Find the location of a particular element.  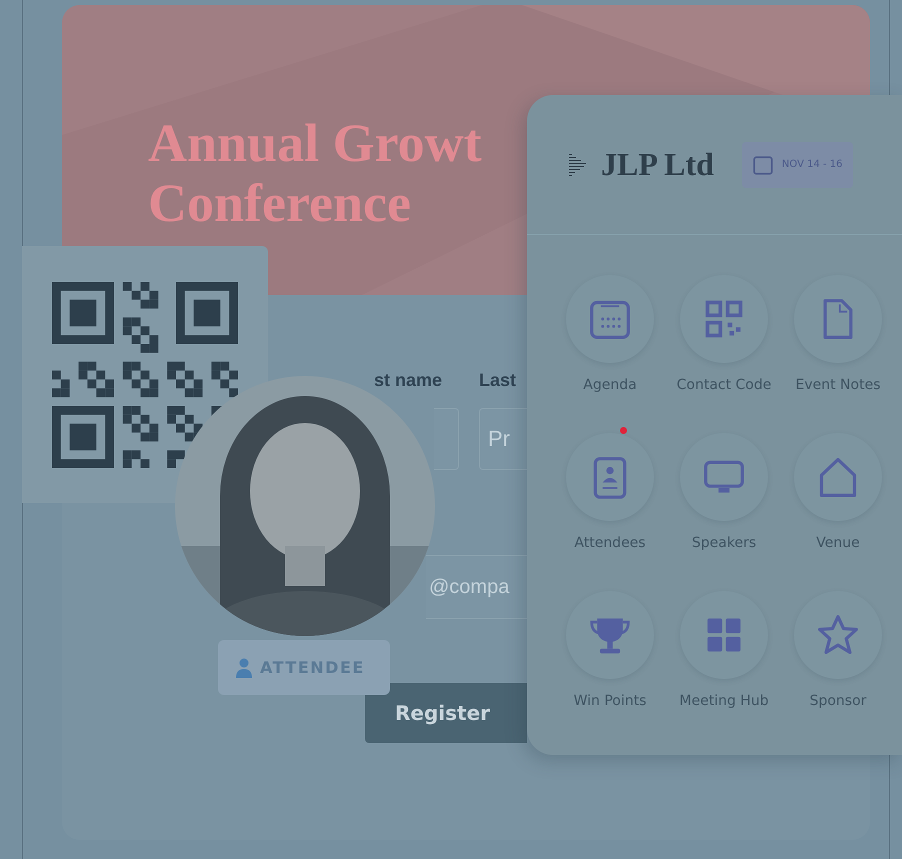

input-field: Pr is located at coordinates (503, 439).